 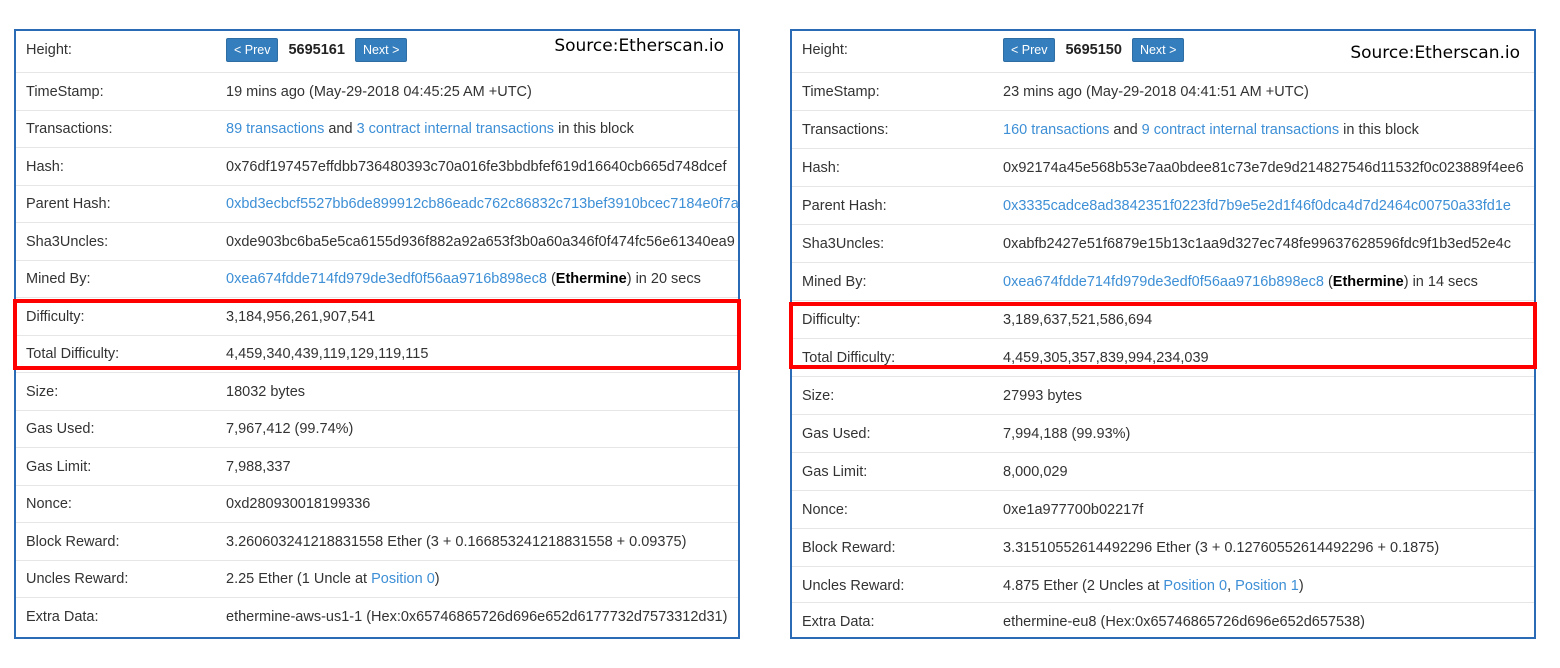 I want to click on row-size: Size: 18032 bytes, so click(x=377, y=391).